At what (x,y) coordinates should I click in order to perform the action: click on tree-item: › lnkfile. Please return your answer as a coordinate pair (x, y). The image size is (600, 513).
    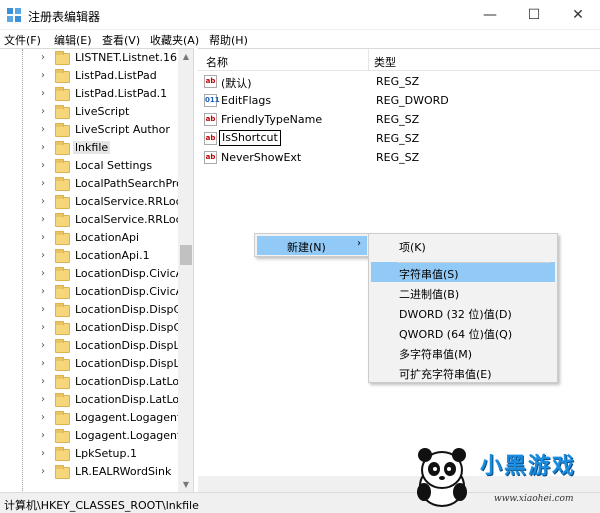
    Looking at the image, I should click on (89, 149).